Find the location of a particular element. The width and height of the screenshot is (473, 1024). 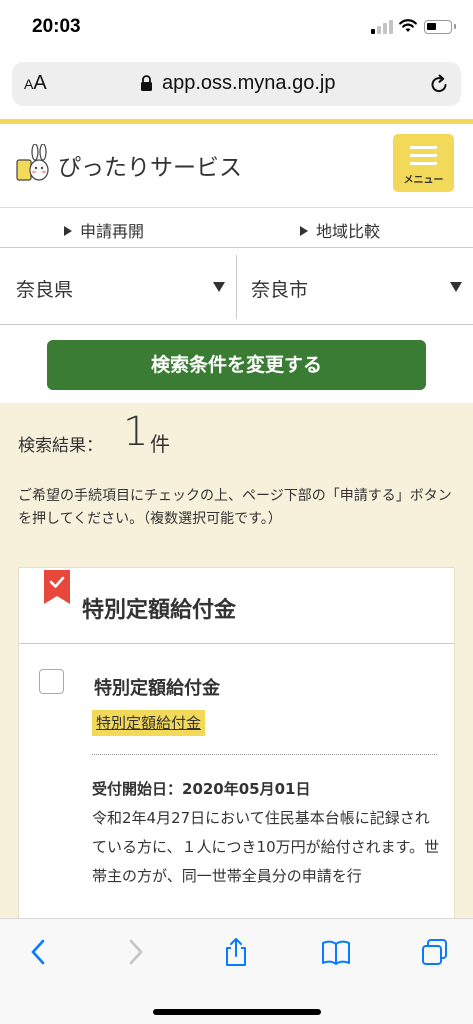

bookmarks-icon is located at coordinates (336, 952).